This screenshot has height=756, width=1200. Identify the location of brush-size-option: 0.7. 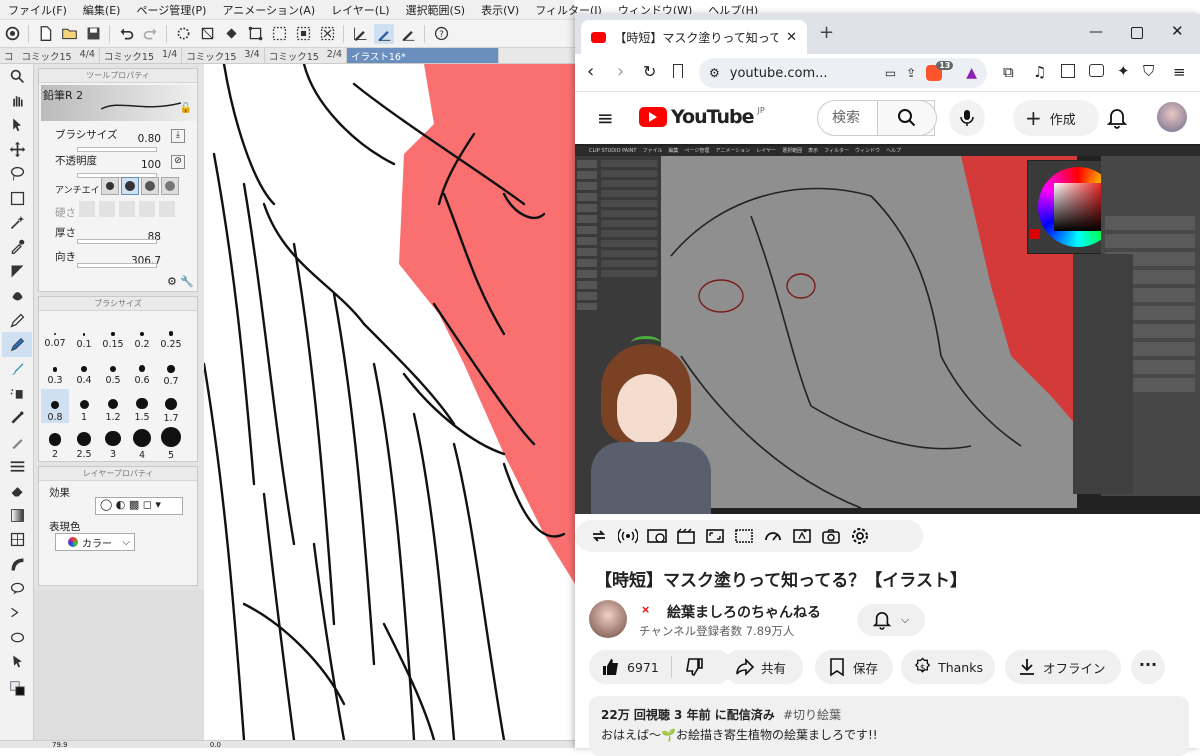
(171, 370).